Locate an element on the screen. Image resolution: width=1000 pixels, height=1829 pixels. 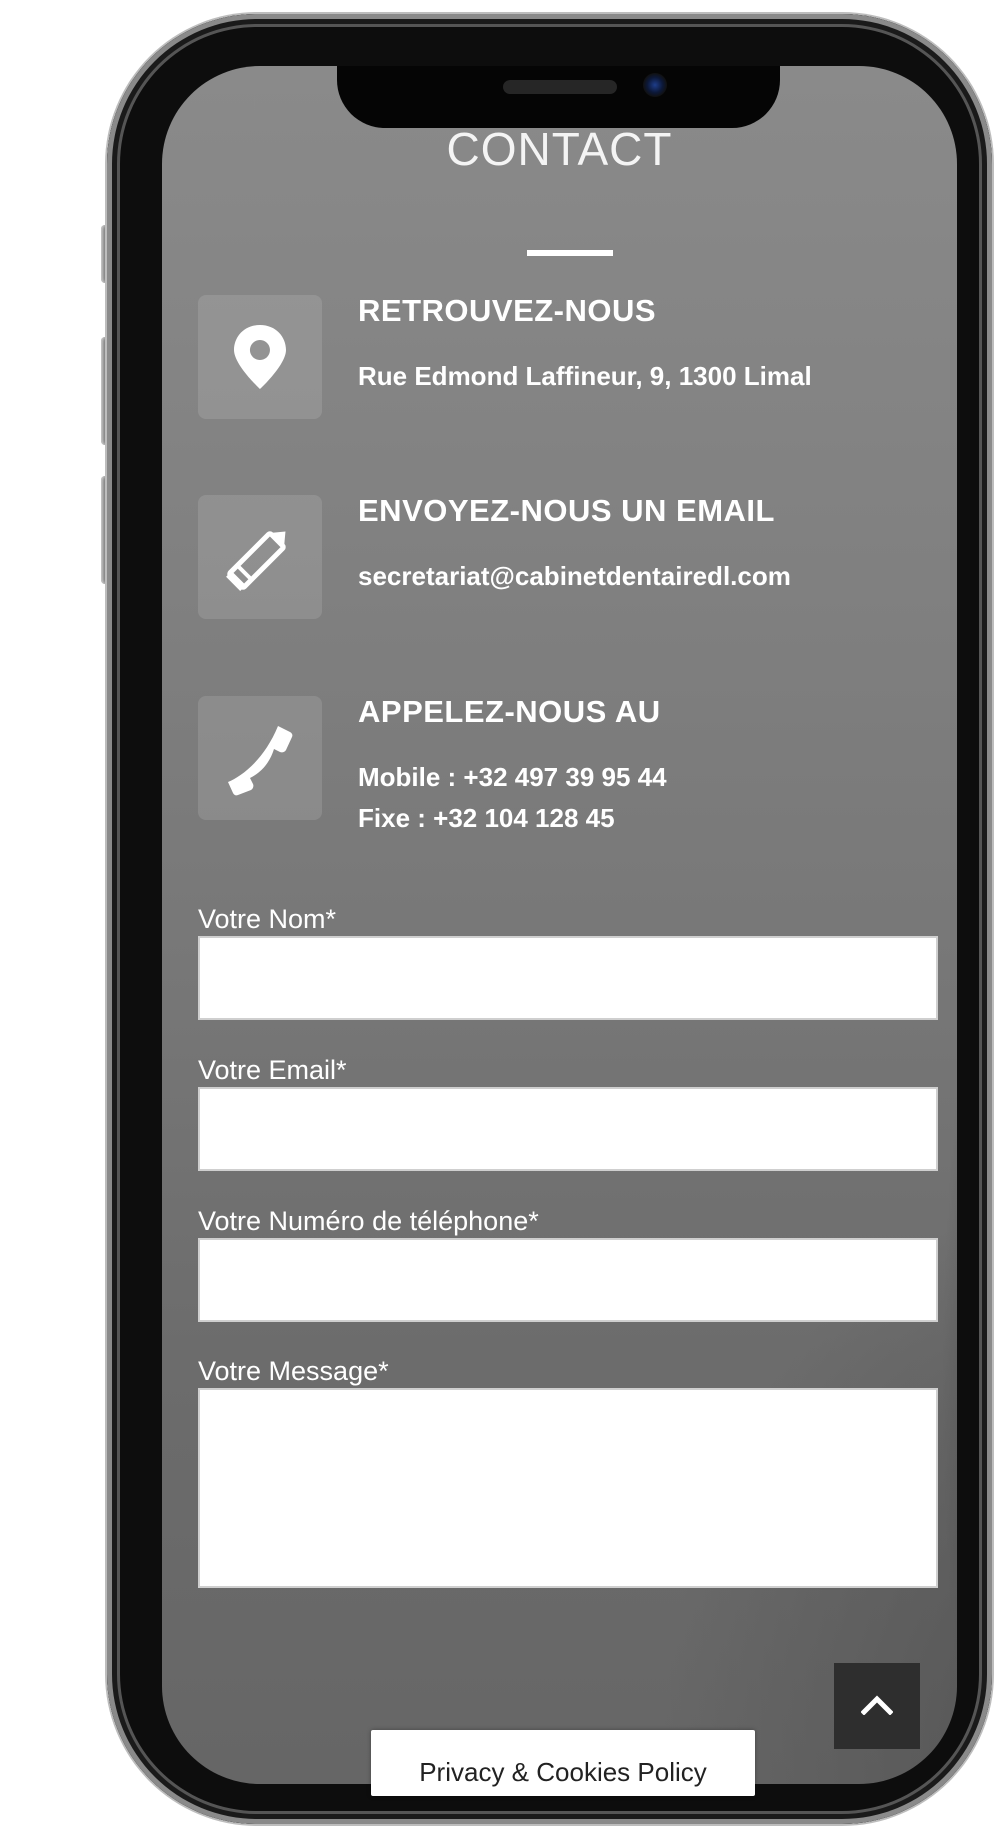
speaker-grille is located at coordinates (560, 87).